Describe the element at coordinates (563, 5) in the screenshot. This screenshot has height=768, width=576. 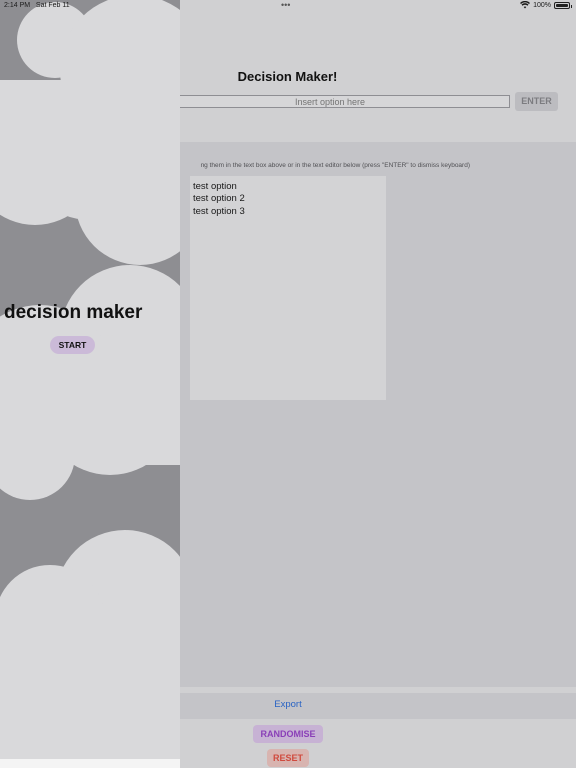
I see `battery-icon` at that location.